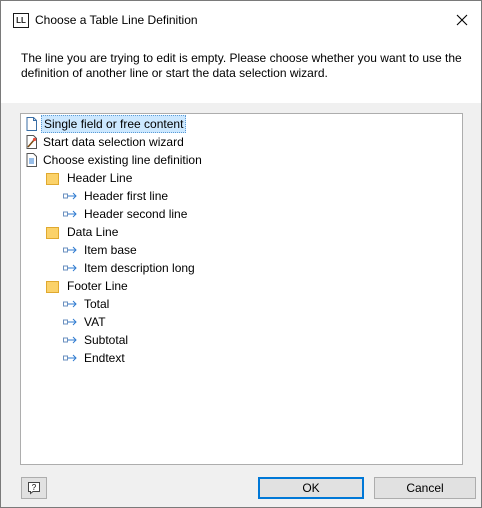  I want to click on tree-folder-header-line: Header Line, so click(90, 178).